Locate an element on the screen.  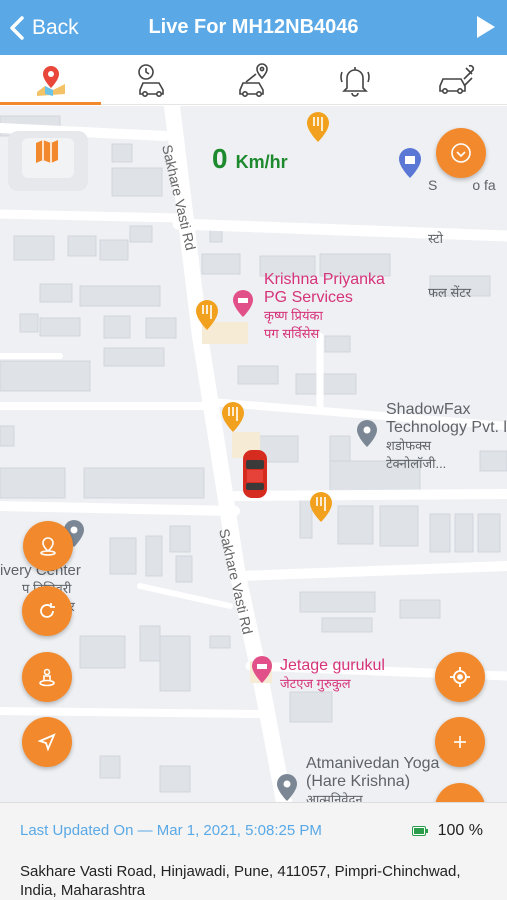
poi-top-right-en: S o fa is located at coordinates (462, 185).